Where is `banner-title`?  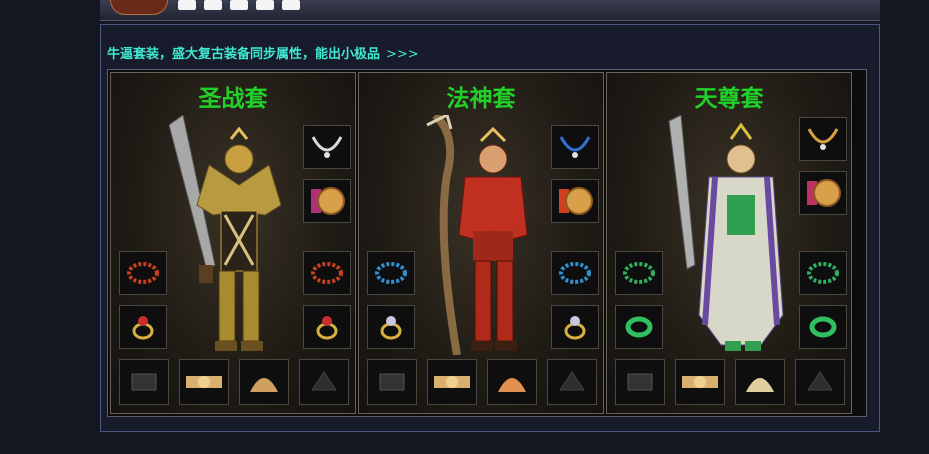
banner-title is located at coordinates (243, 6).